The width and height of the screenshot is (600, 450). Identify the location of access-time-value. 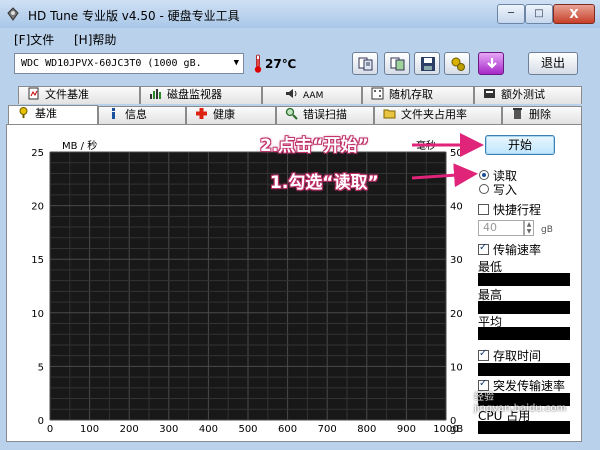
(524, 369).